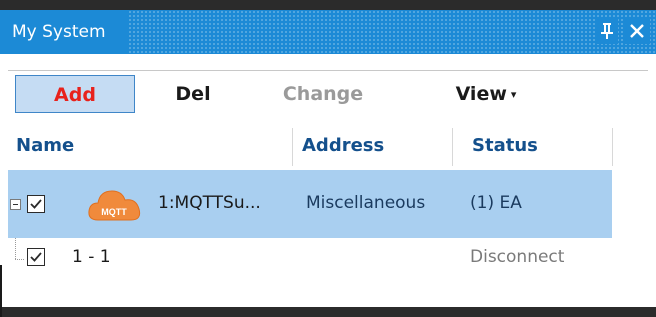 The width and height of the screenshot is (656, 317). Describe the element at coordinates (505, 146) in the screenshot. I see `column-header-status: Status` at that location.